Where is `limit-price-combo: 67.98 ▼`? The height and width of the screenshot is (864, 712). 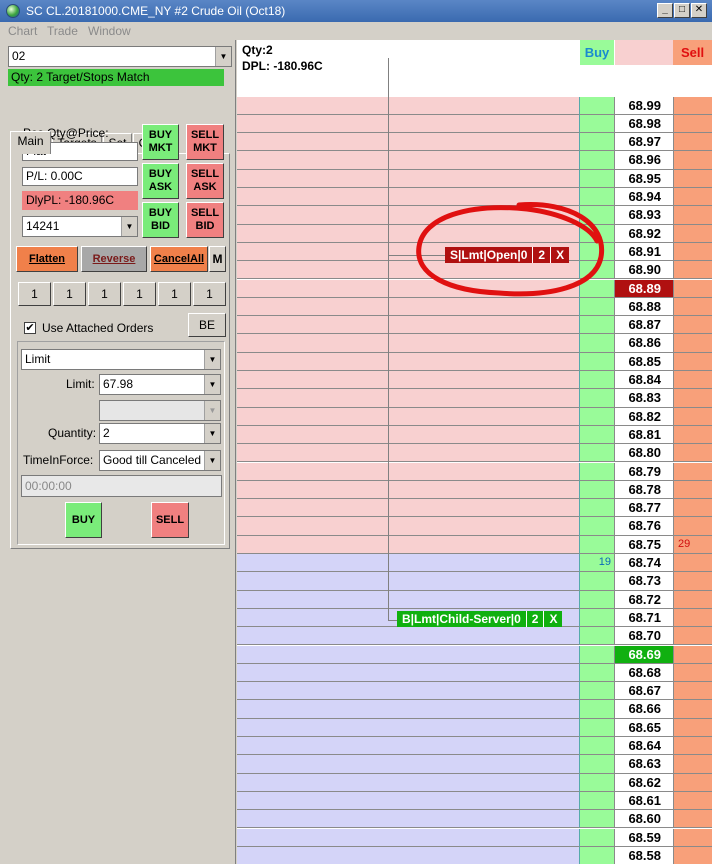
limit-price-combo: 67.98 ▼ is located at coordinates (160, 384).